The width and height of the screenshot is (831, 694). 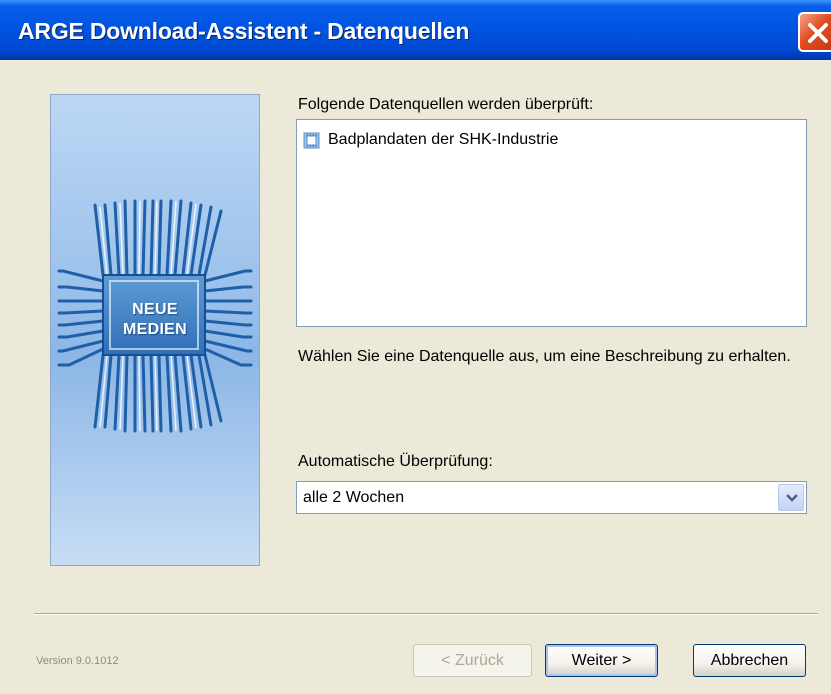 I want to click on list-item-label: Badplandaten der SHK-Industrie, so click(x=443, y=139).